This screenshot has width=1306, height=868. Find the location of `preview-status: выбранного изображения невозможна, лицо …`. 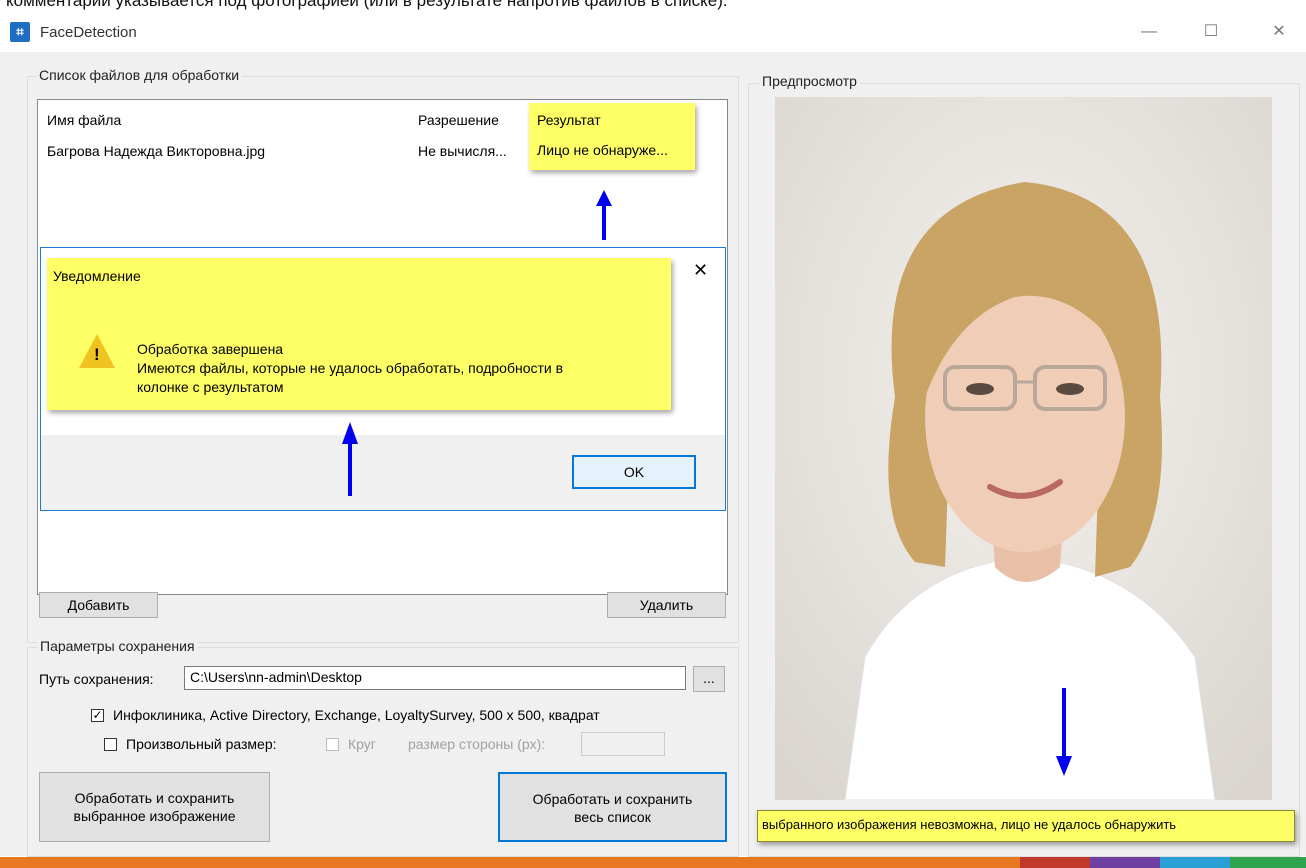

preview-status: выбранного изображения невозможна, лицо … is located at coordinates (969, 824).